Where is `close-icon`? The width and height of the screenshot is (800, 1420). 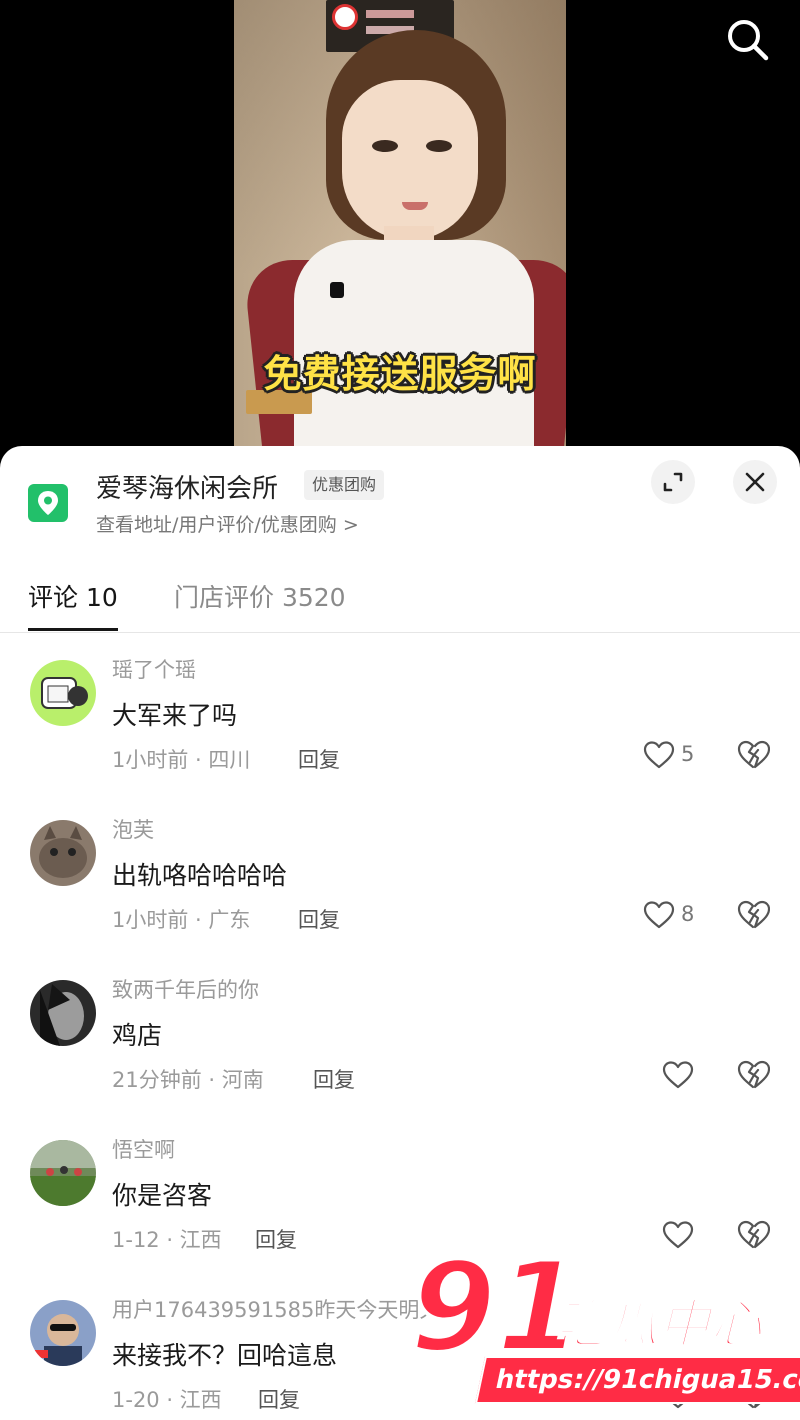 close-icon is located at coordinates (755, 482).